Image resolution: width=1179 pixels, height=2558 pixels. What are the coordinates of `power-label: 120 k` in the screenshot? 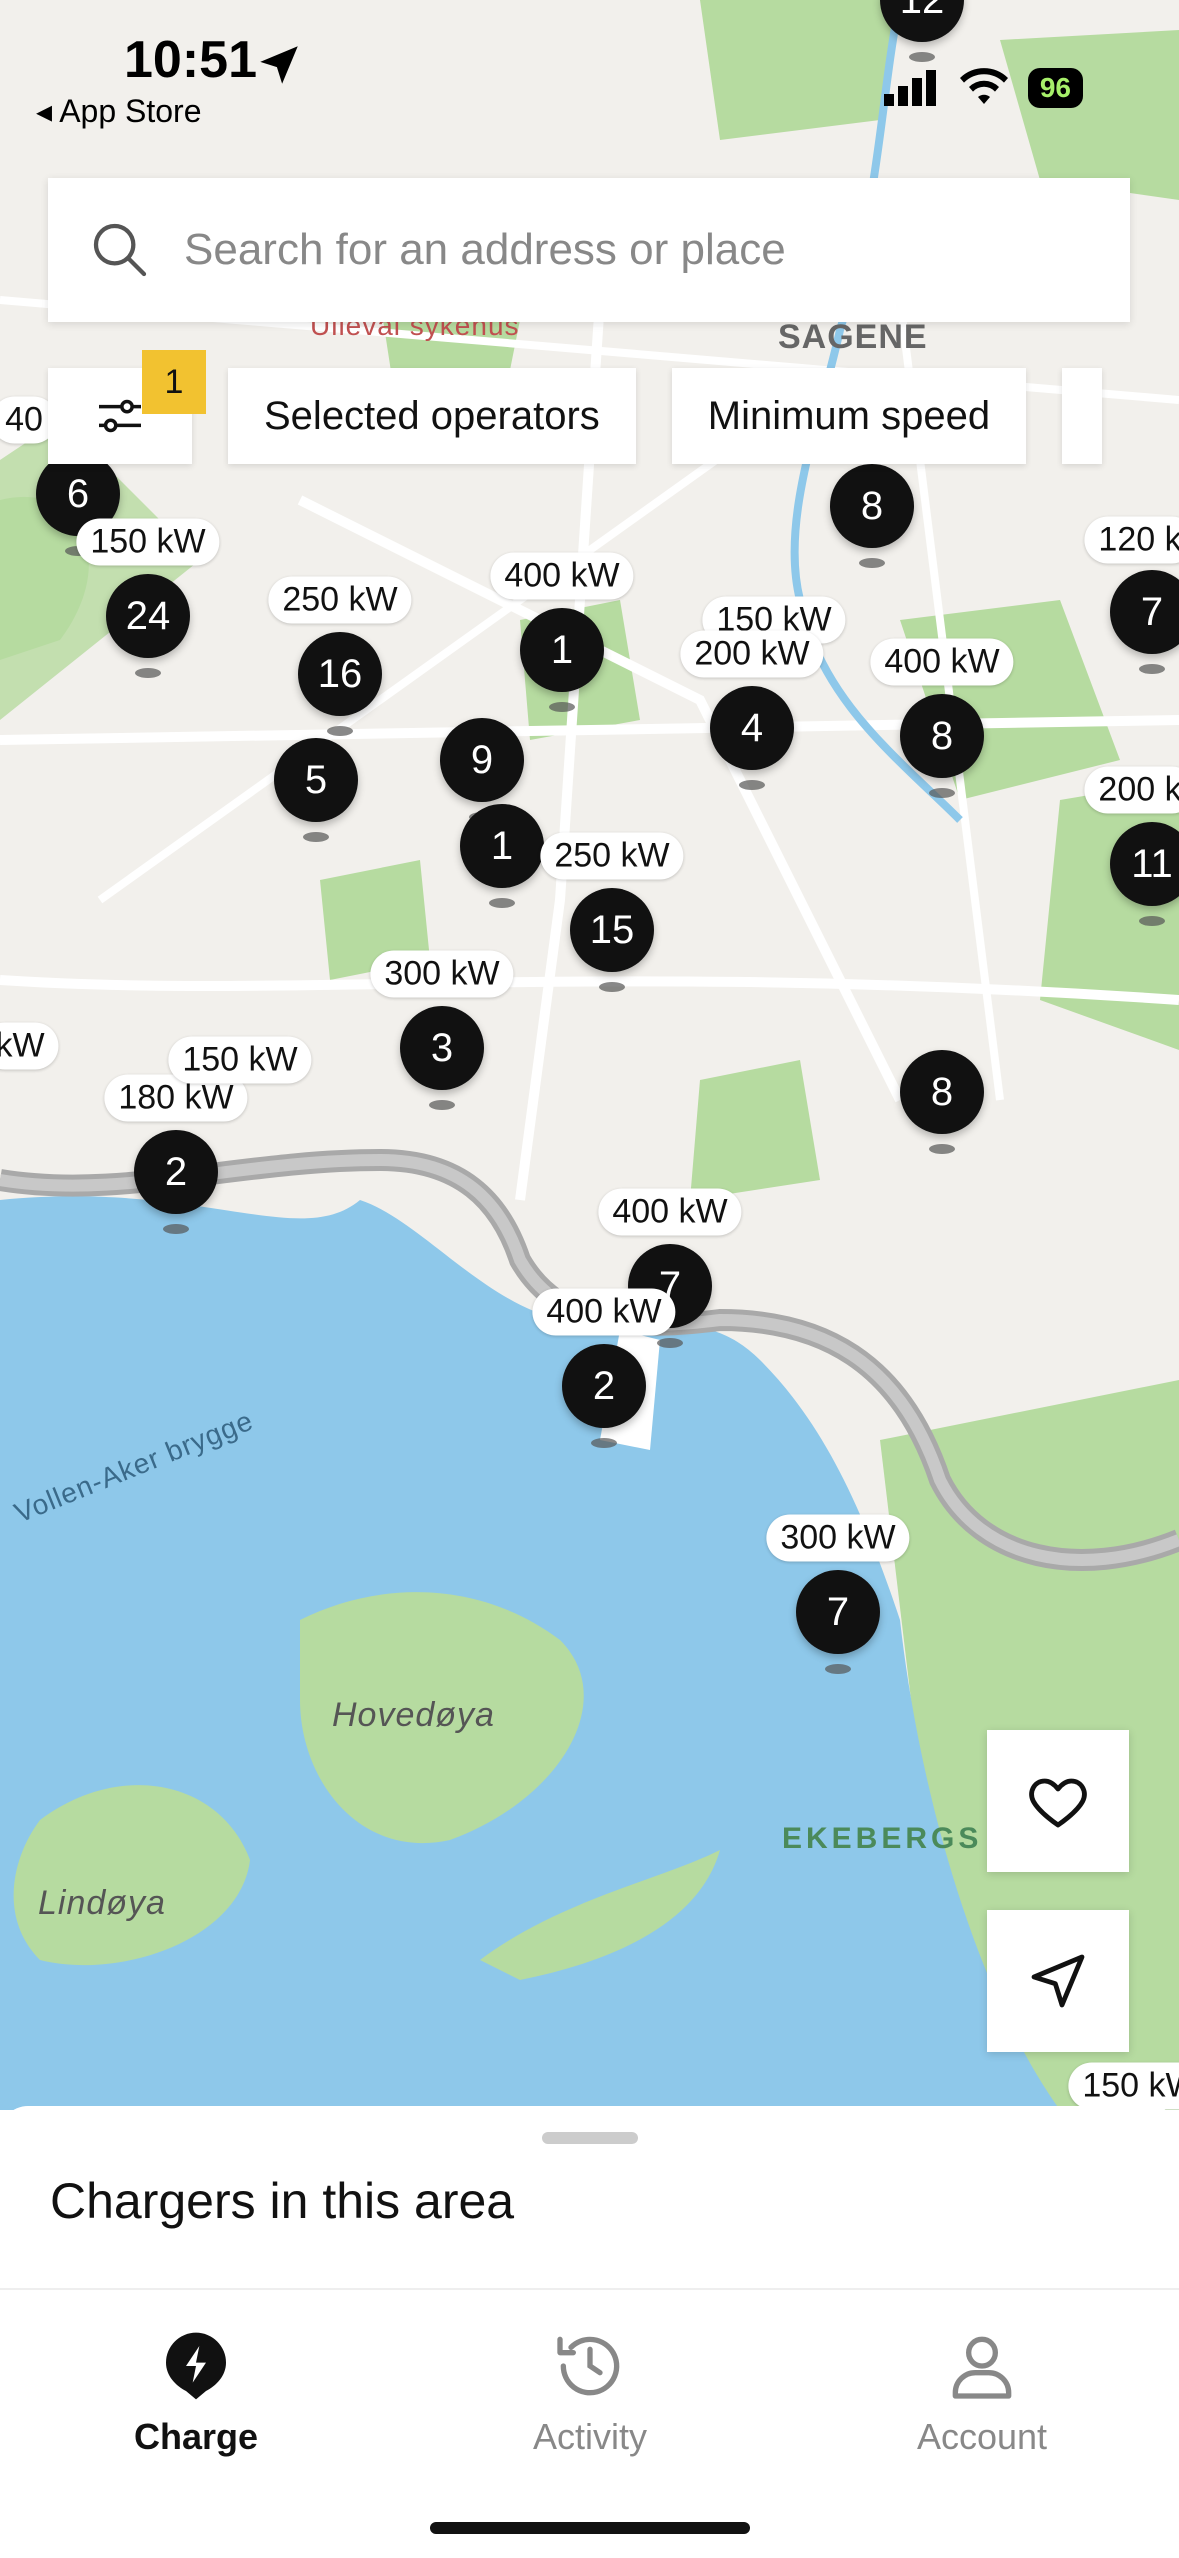 It's located at (1131, 540).